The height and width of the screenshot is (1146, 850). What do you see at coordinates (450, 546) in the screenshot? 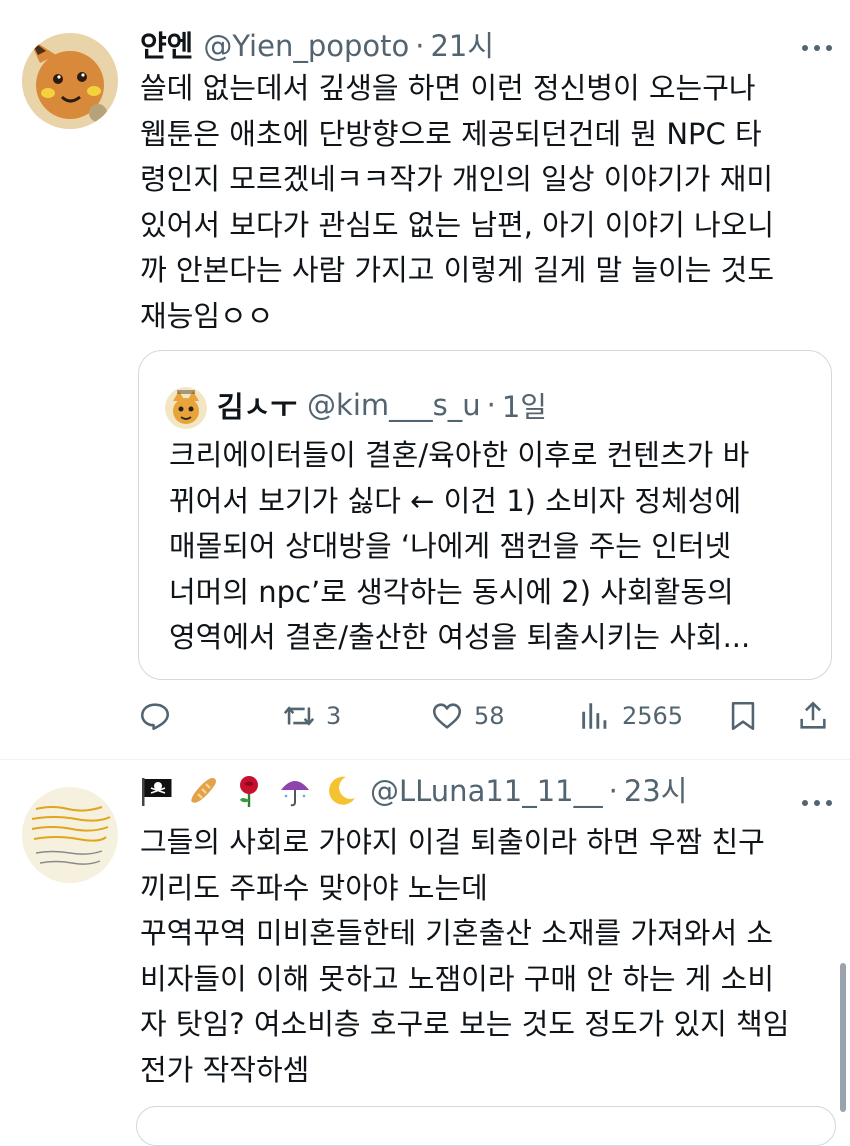
I see `quoted-text-line: 매몰되어 상대방을 ‘나에게 잼컨을 주는 인터넷` at bounding box center [450, 546].